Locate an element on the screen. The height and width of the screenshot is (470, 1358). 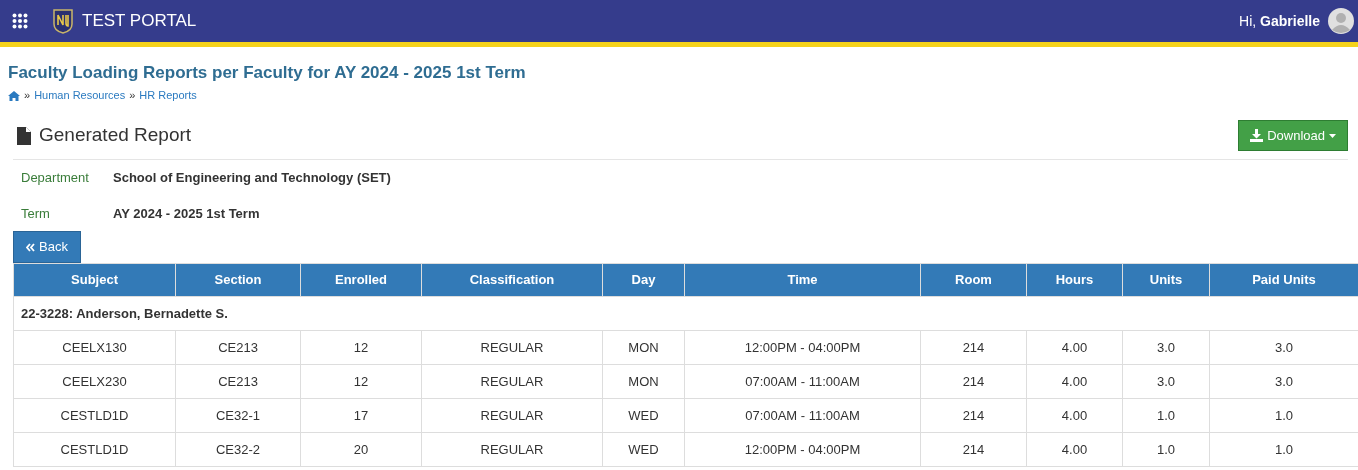
column-header: Paid Units is located at coordinates (1283, 280).